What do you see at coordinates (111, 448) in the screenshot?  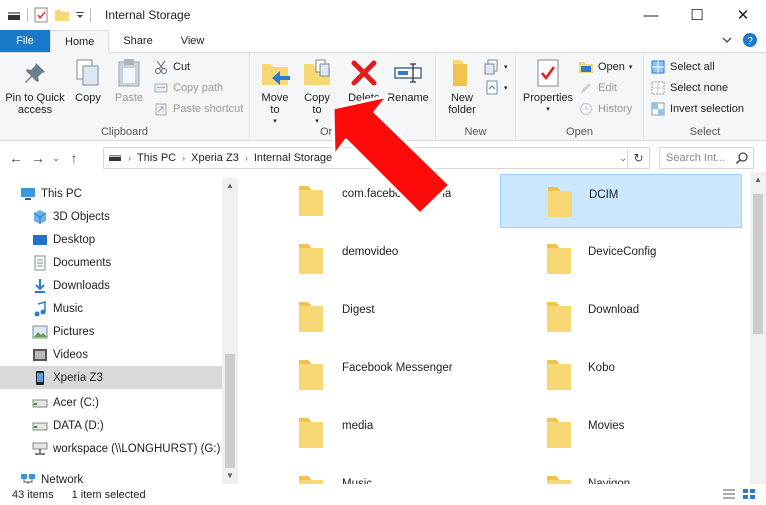 I see `nav-item-workspace-longhurst-g: workspace (\\LONGHURST) (G:)` at bounding box center [111, 448].